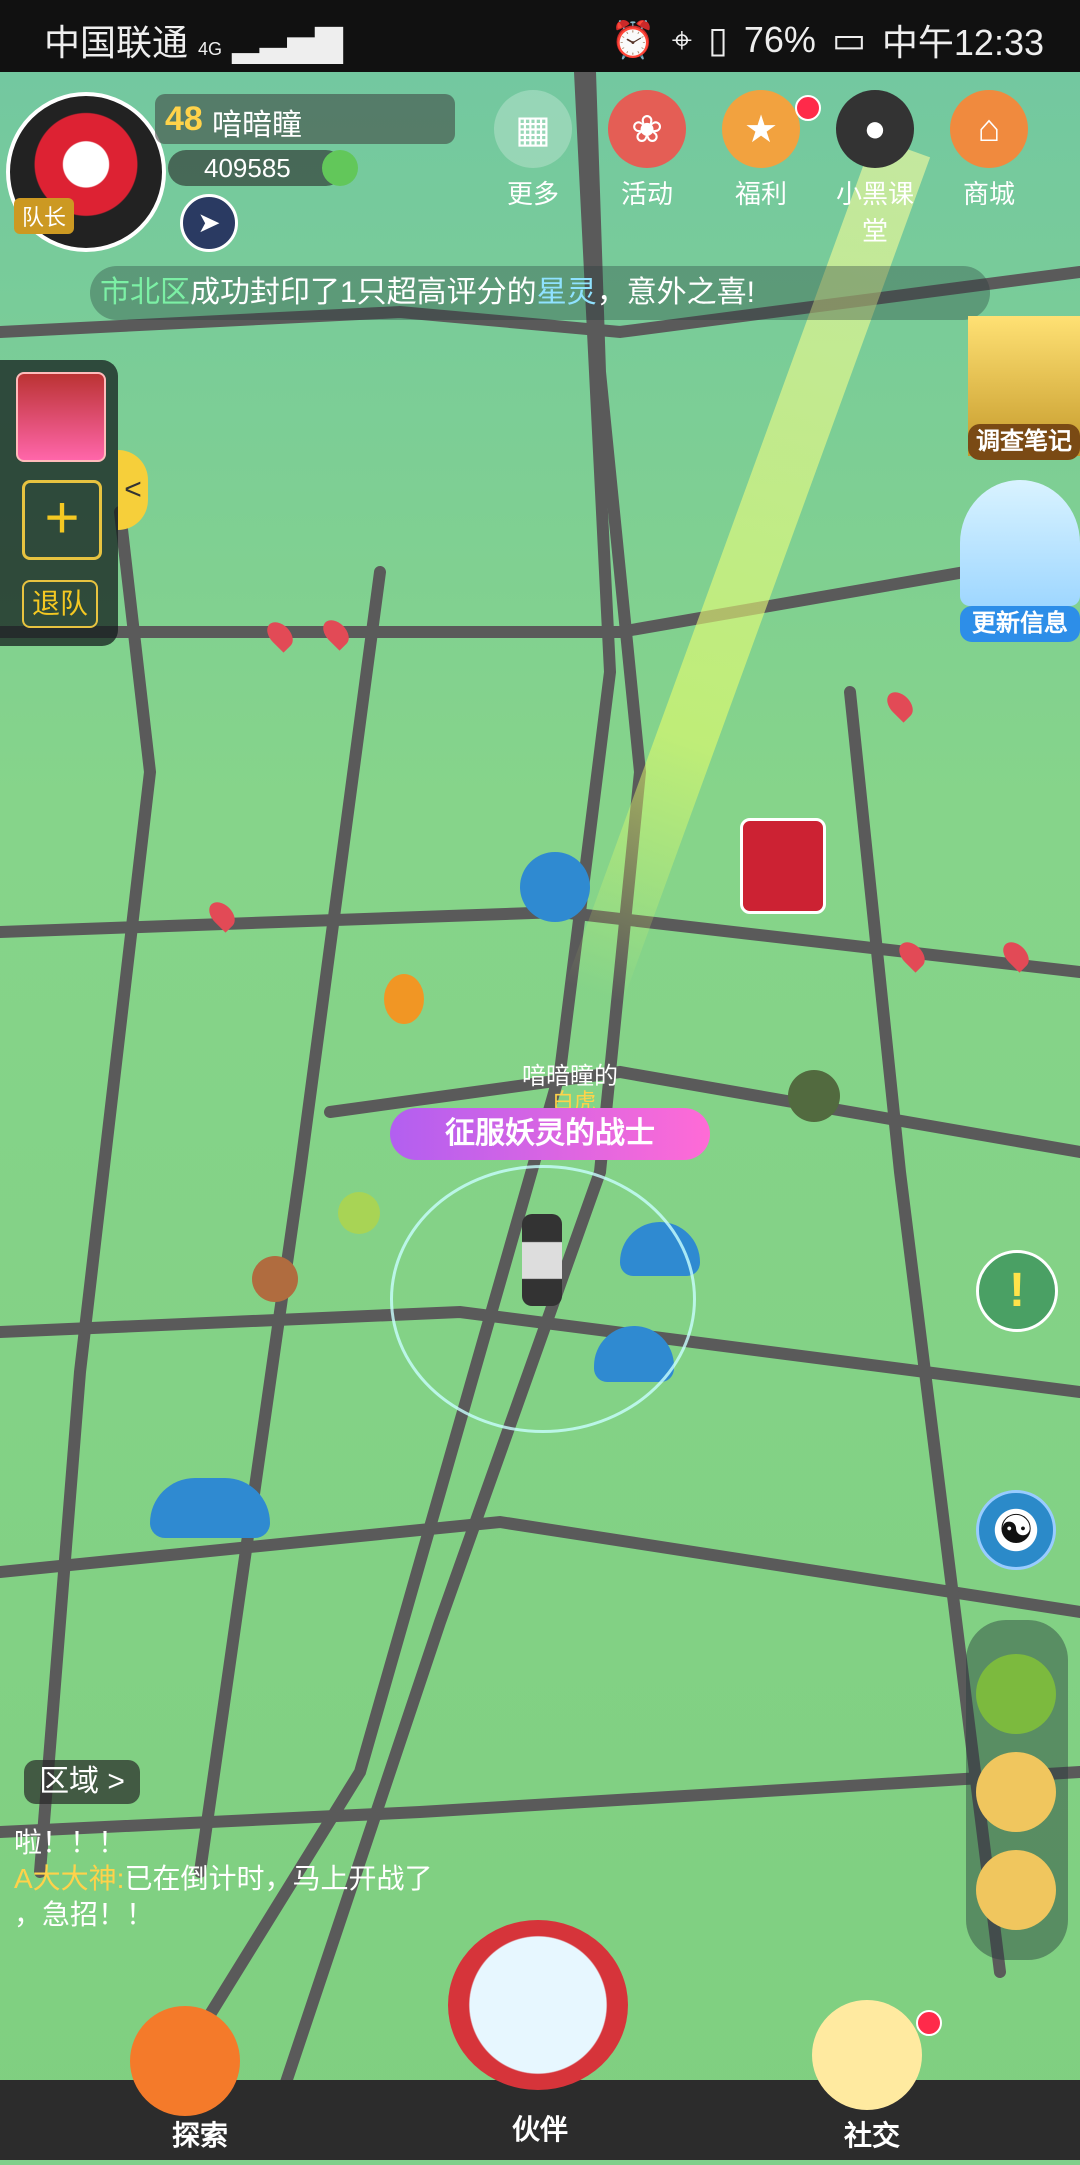 This screenshot has width=1080, height=2165. Describe the element at coordinates (278, 1878) in the screenshot. I see `chat-line: 已在倒计时，马上开战了` at that location.